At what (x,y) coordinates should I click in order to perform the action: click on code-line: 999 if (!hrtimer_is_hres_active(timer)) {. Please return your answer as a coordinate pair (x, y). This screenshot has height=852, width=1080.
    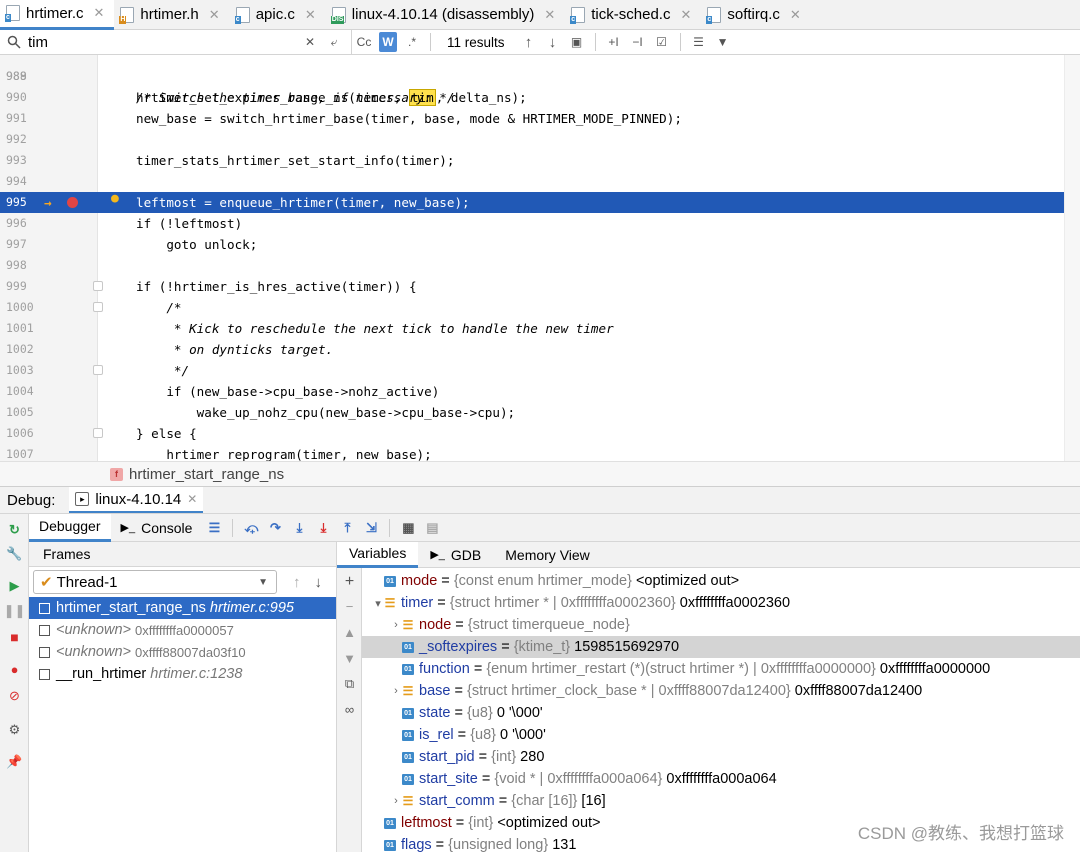
    Looking at the image, I should click on (532, 286).